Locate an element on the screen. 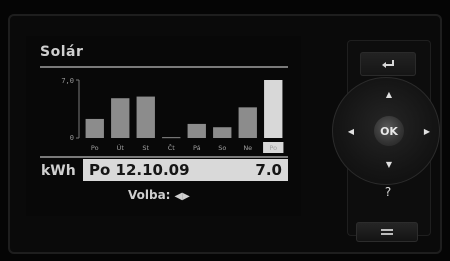 The height and width of the screenshot is (261, 450). x-tick-label: Čt is located at coordinates (172, 147).